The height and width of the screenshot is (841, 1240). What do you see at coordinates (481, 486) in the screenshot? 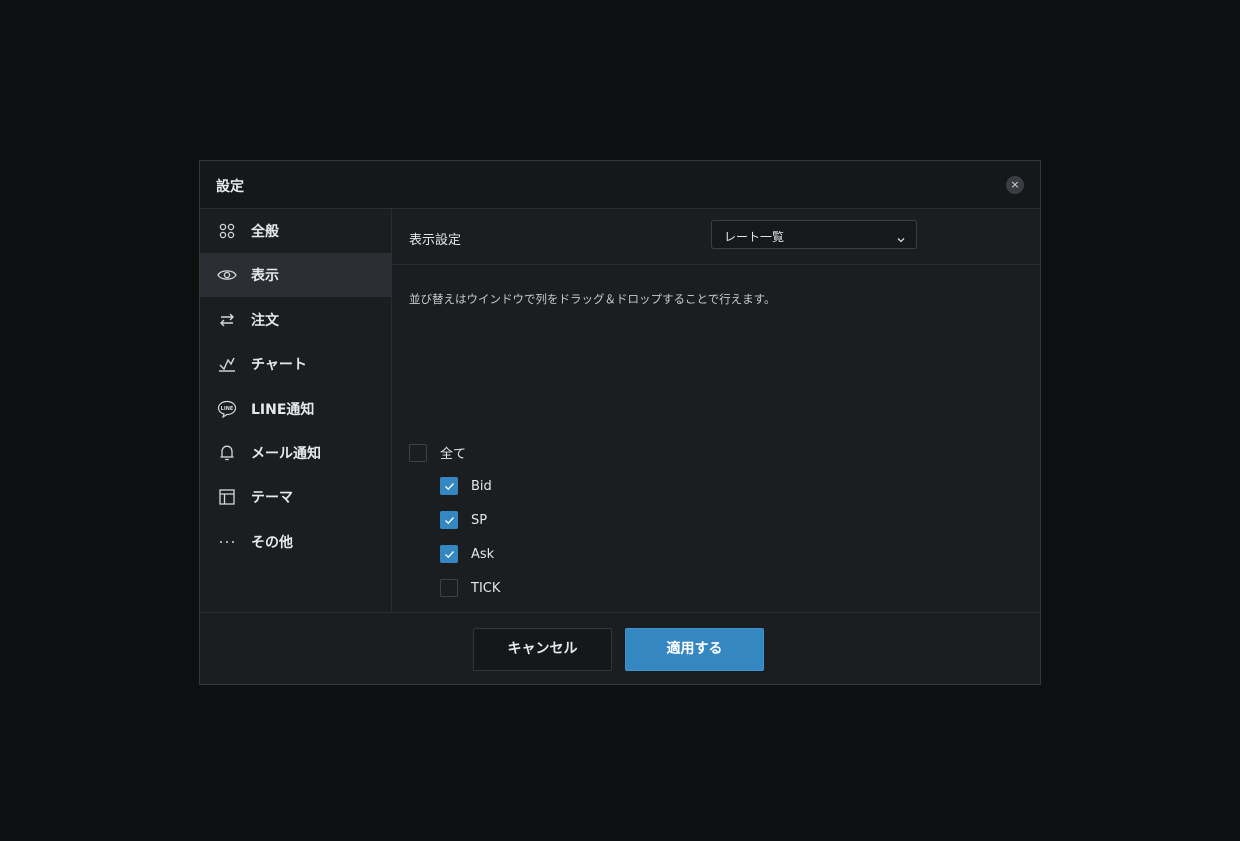
I see `checkbox-label: Bid` at bounding box center [481, 486].